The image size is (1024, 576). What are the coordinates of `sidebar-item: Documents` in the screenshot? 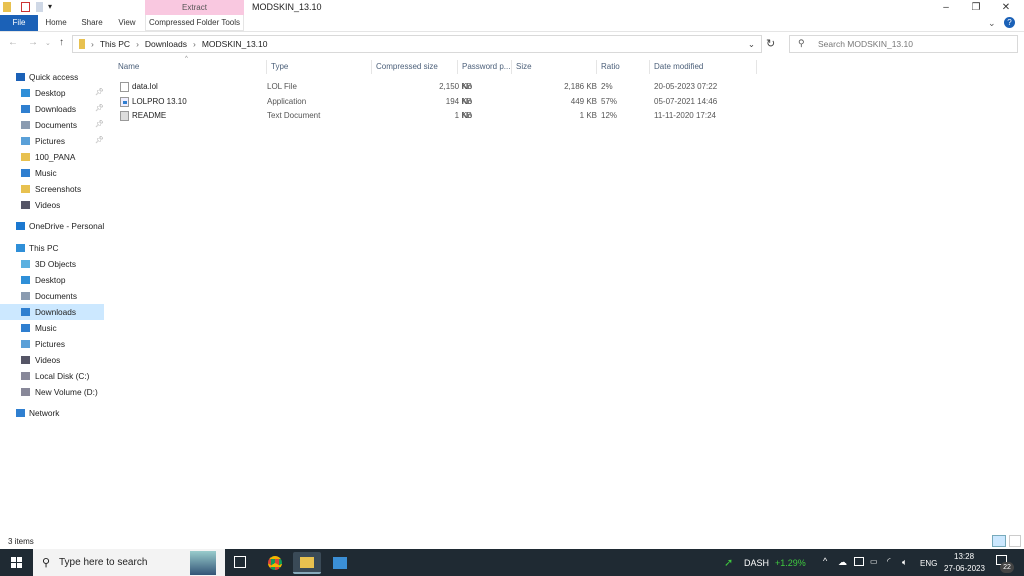 It's located at (52, 296).